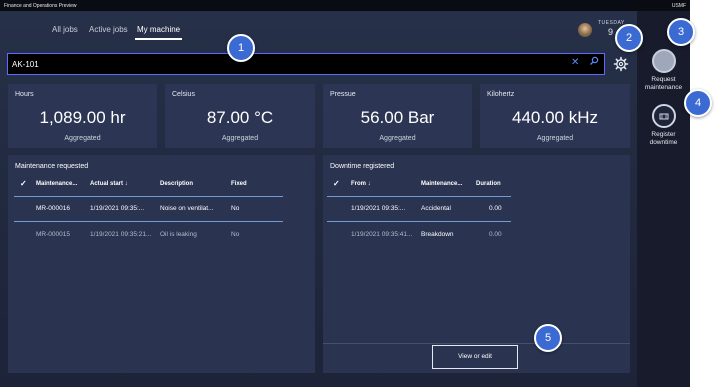 The height and width of the screenshot is (389, 720). Describe the element at coordinates (361, 184) in the screenshot. I see `column-header-from: From ↓` at that location.